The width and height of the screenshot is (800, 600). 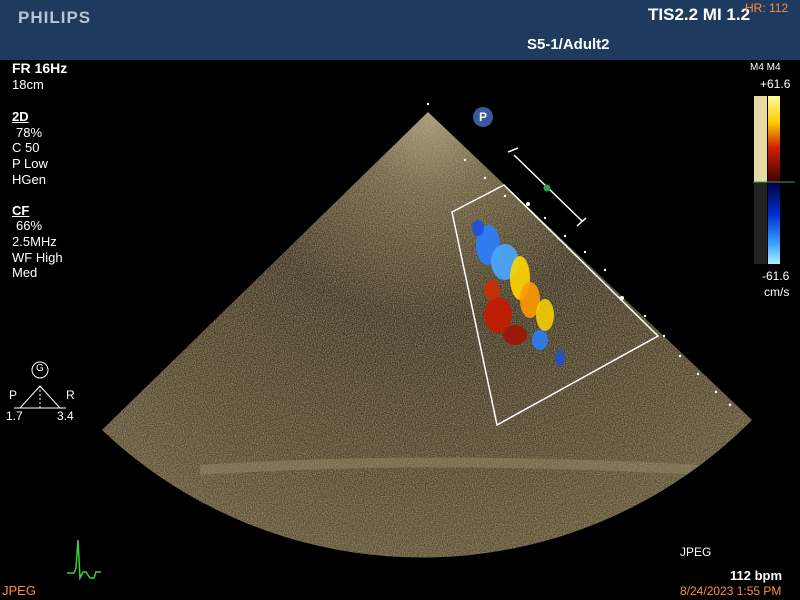 What do you see at coordinates (774, 180) in the screenshot?
I see `color-velocity-scale` at bounding box center [774, 180].